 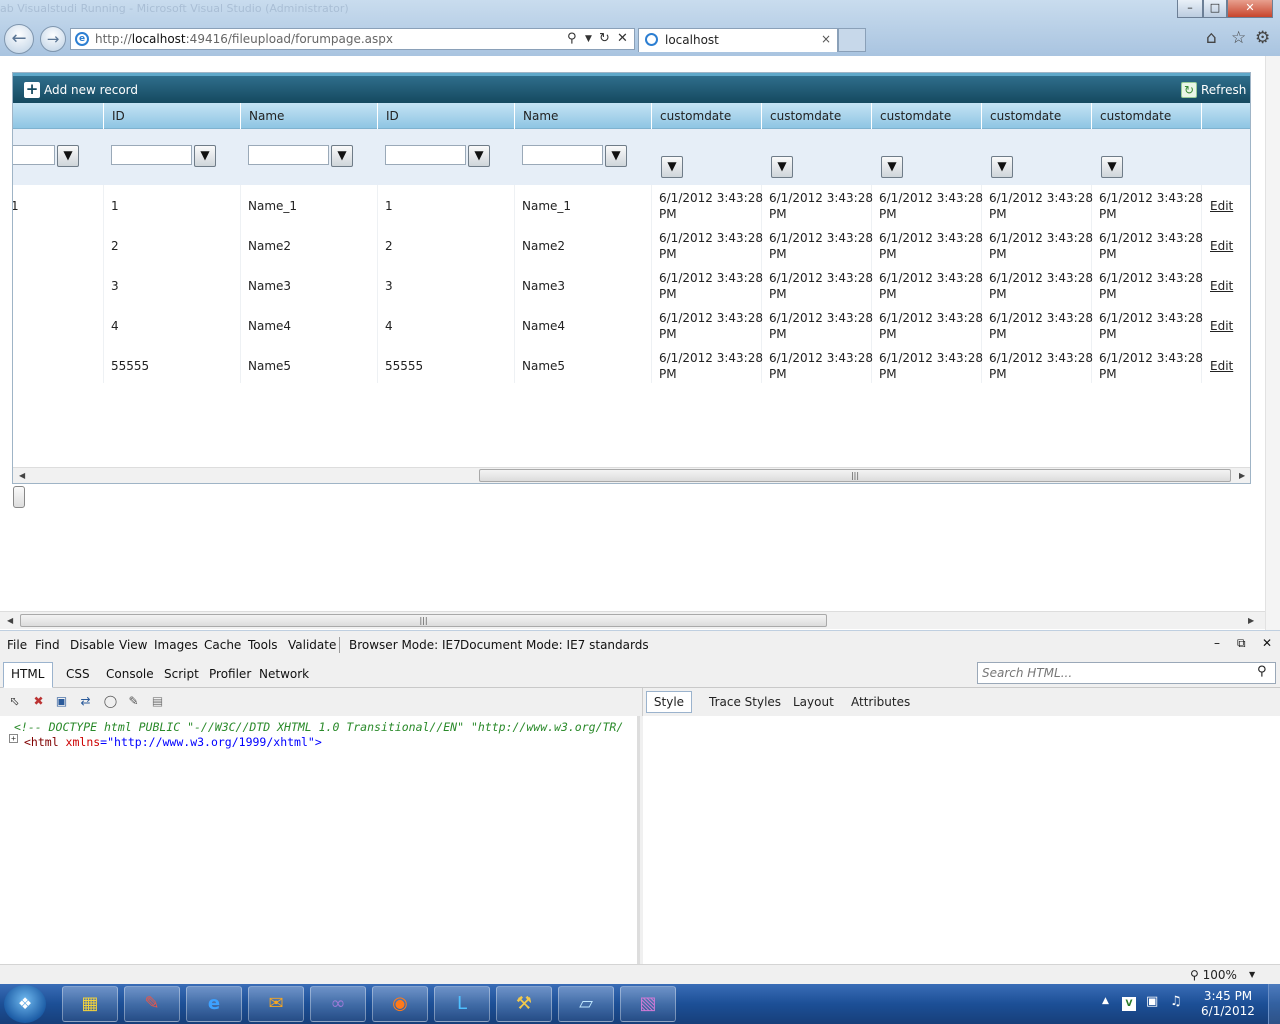 What do you see at coordinates (61, 701) in the screenshot?
I see `save-icon: ▣` at bounding box center [61, 701].